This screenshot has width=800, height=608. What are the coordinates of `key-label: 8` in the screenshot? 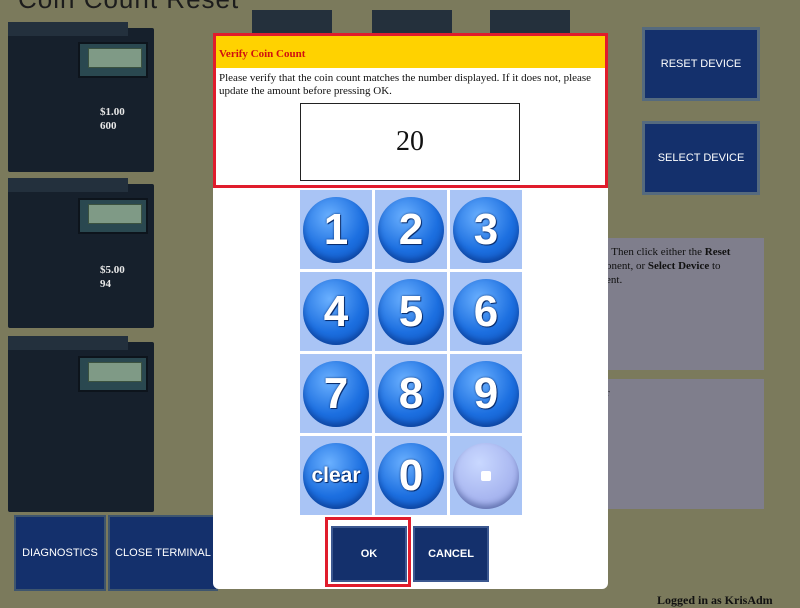 It's located at (411, 393).